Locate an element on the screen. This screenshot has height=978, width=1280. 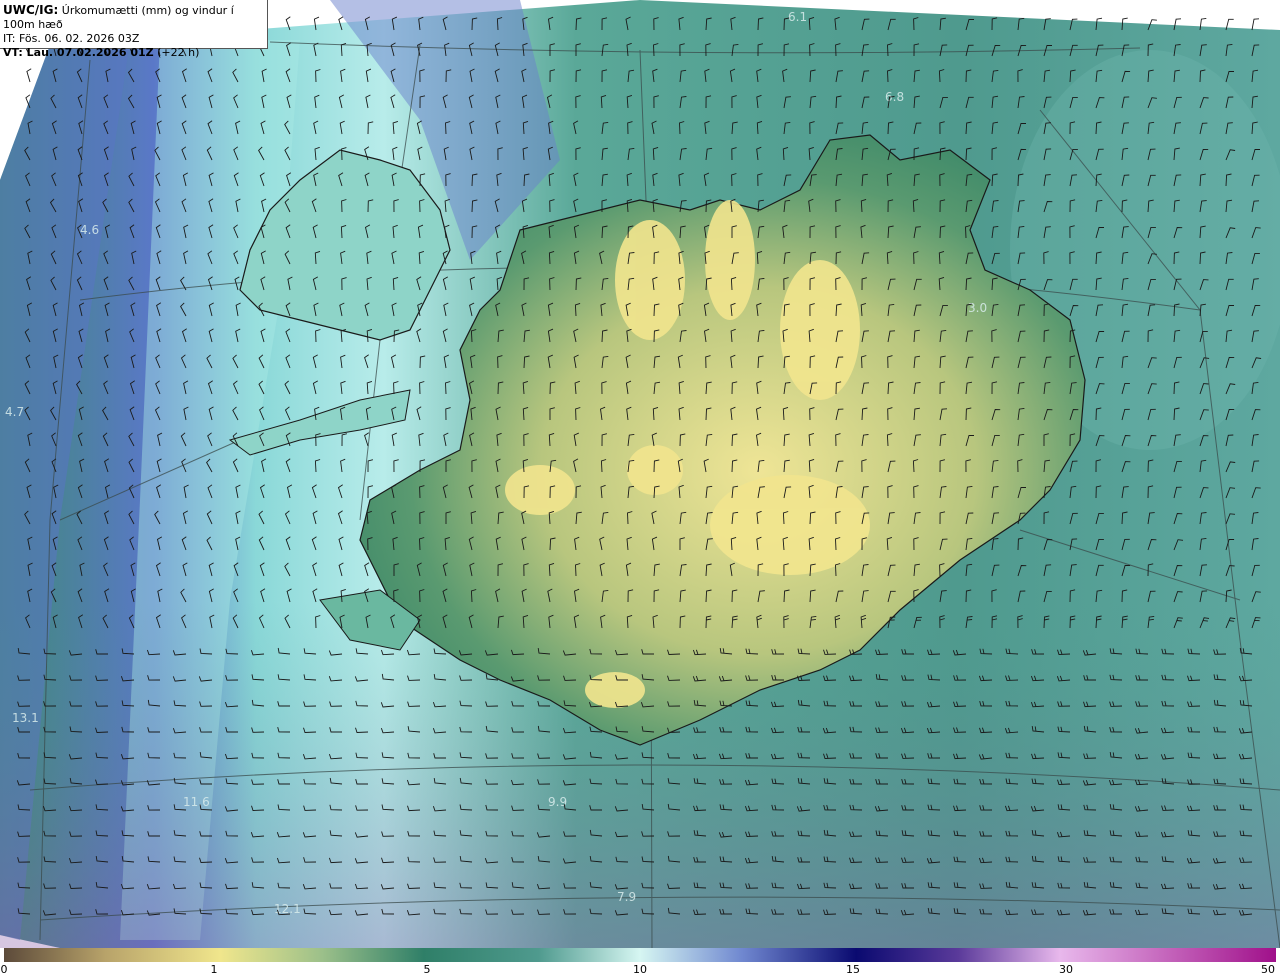
colorbar-strip is located at coordinates (640, 955).